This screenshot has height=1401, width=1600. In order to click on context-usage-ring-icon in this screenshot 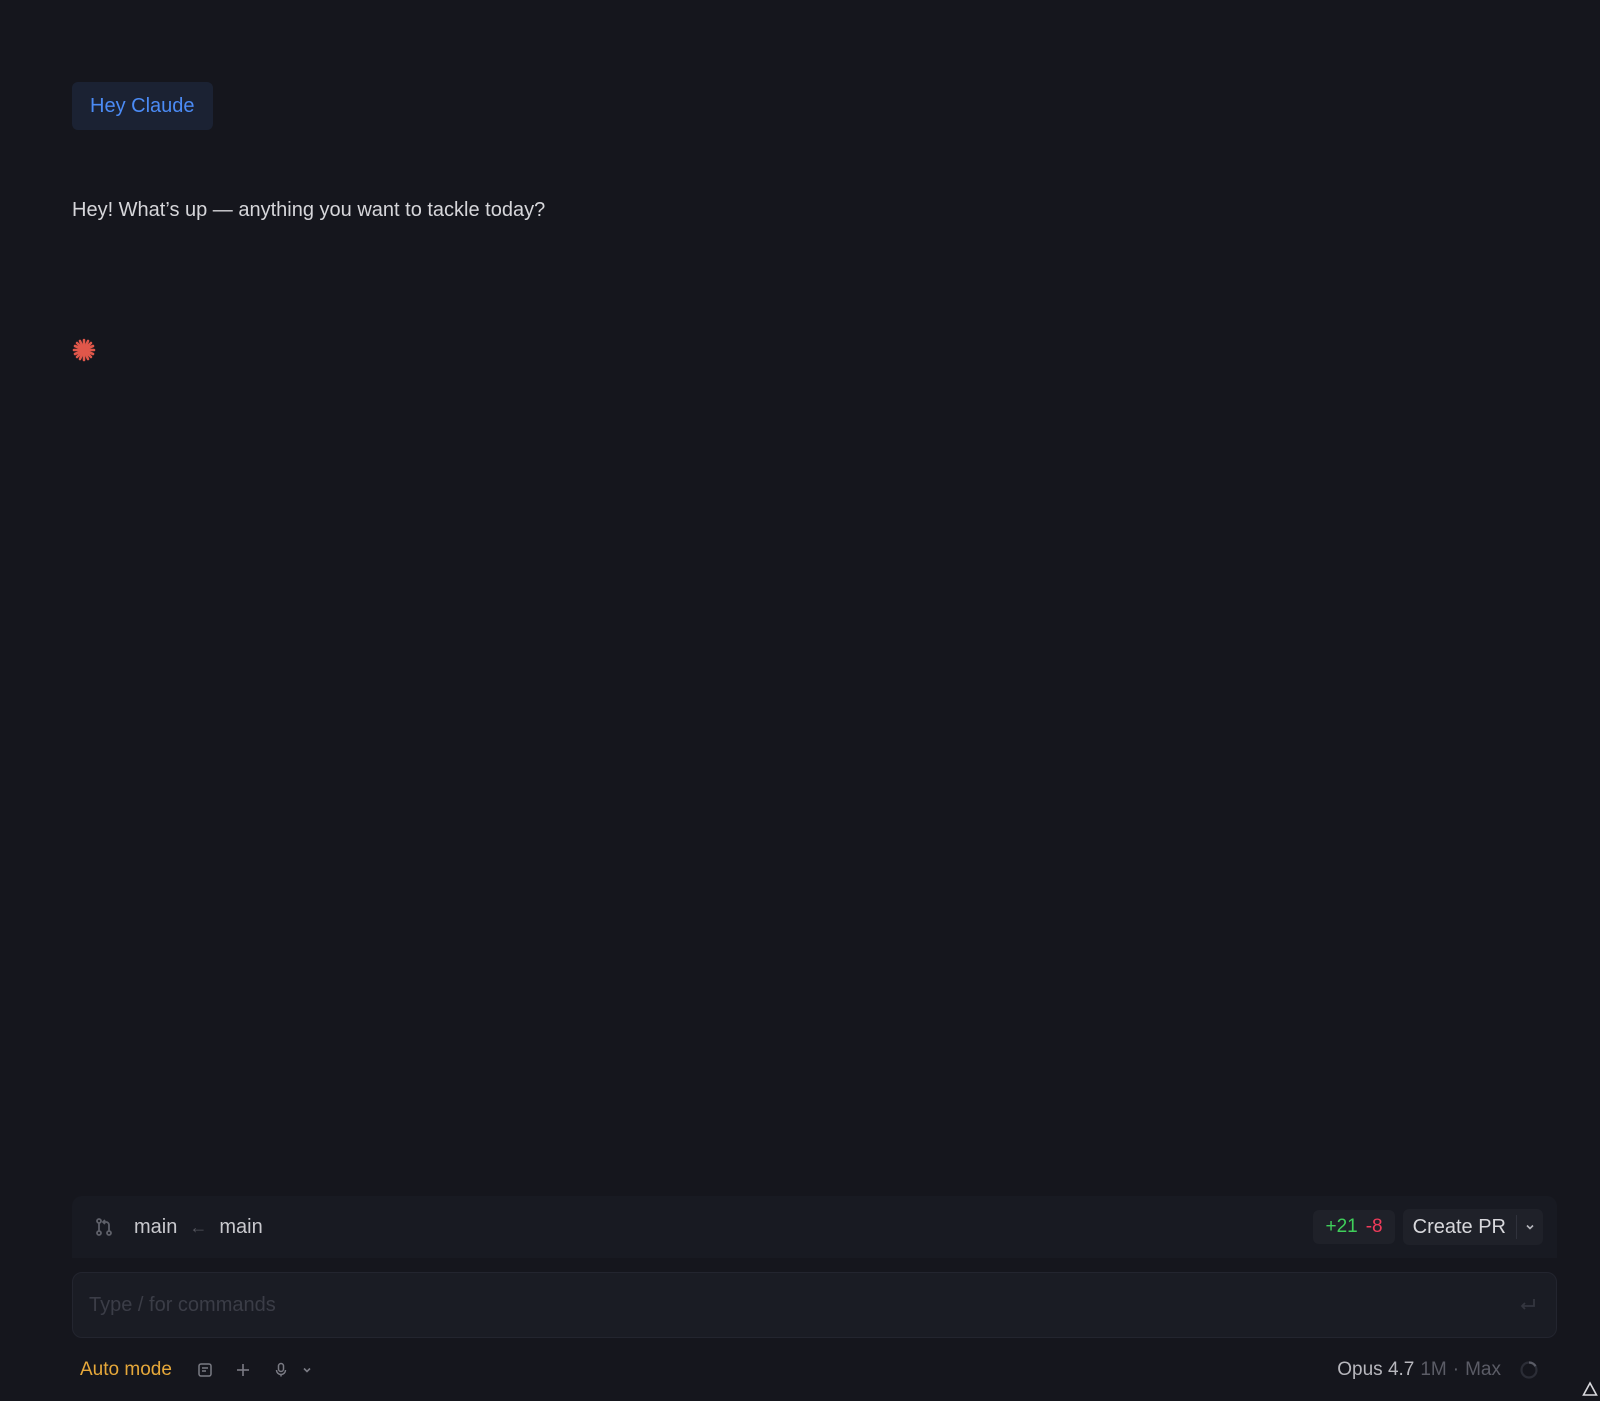, I will do `click(1529, 1370)`.